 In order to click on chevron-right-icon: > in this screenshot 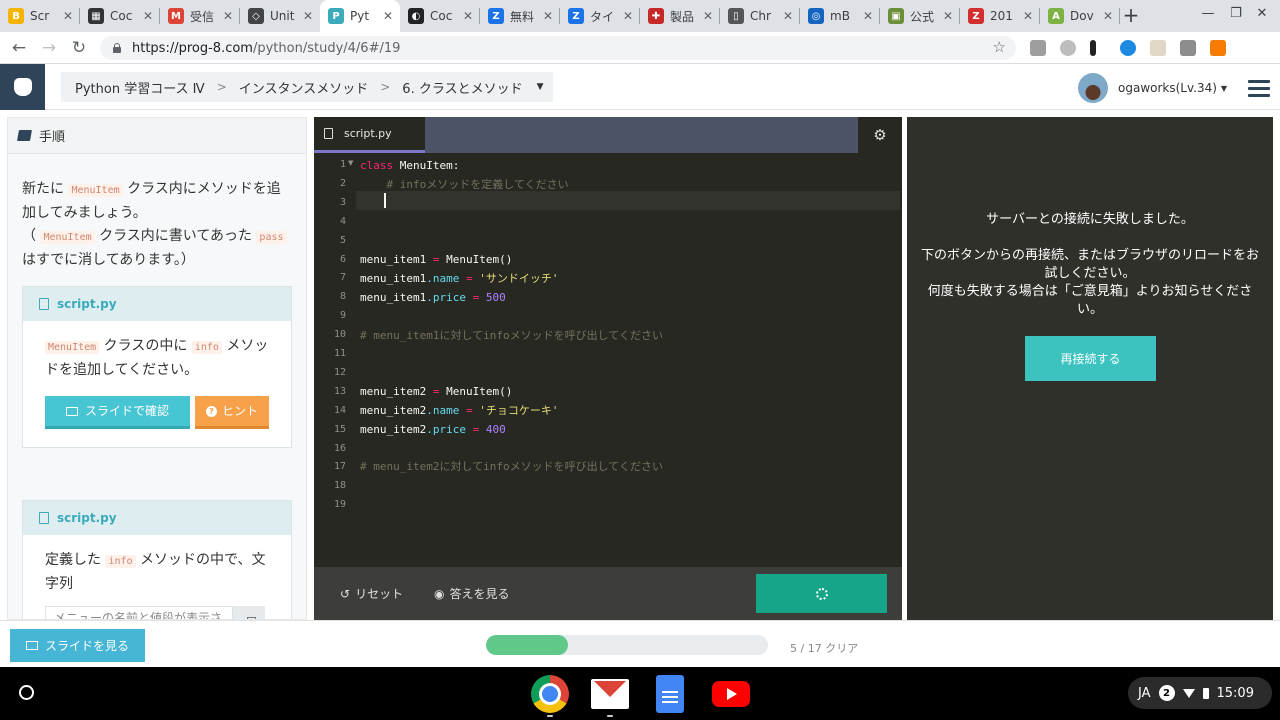, I will do `click(221, 87)`.